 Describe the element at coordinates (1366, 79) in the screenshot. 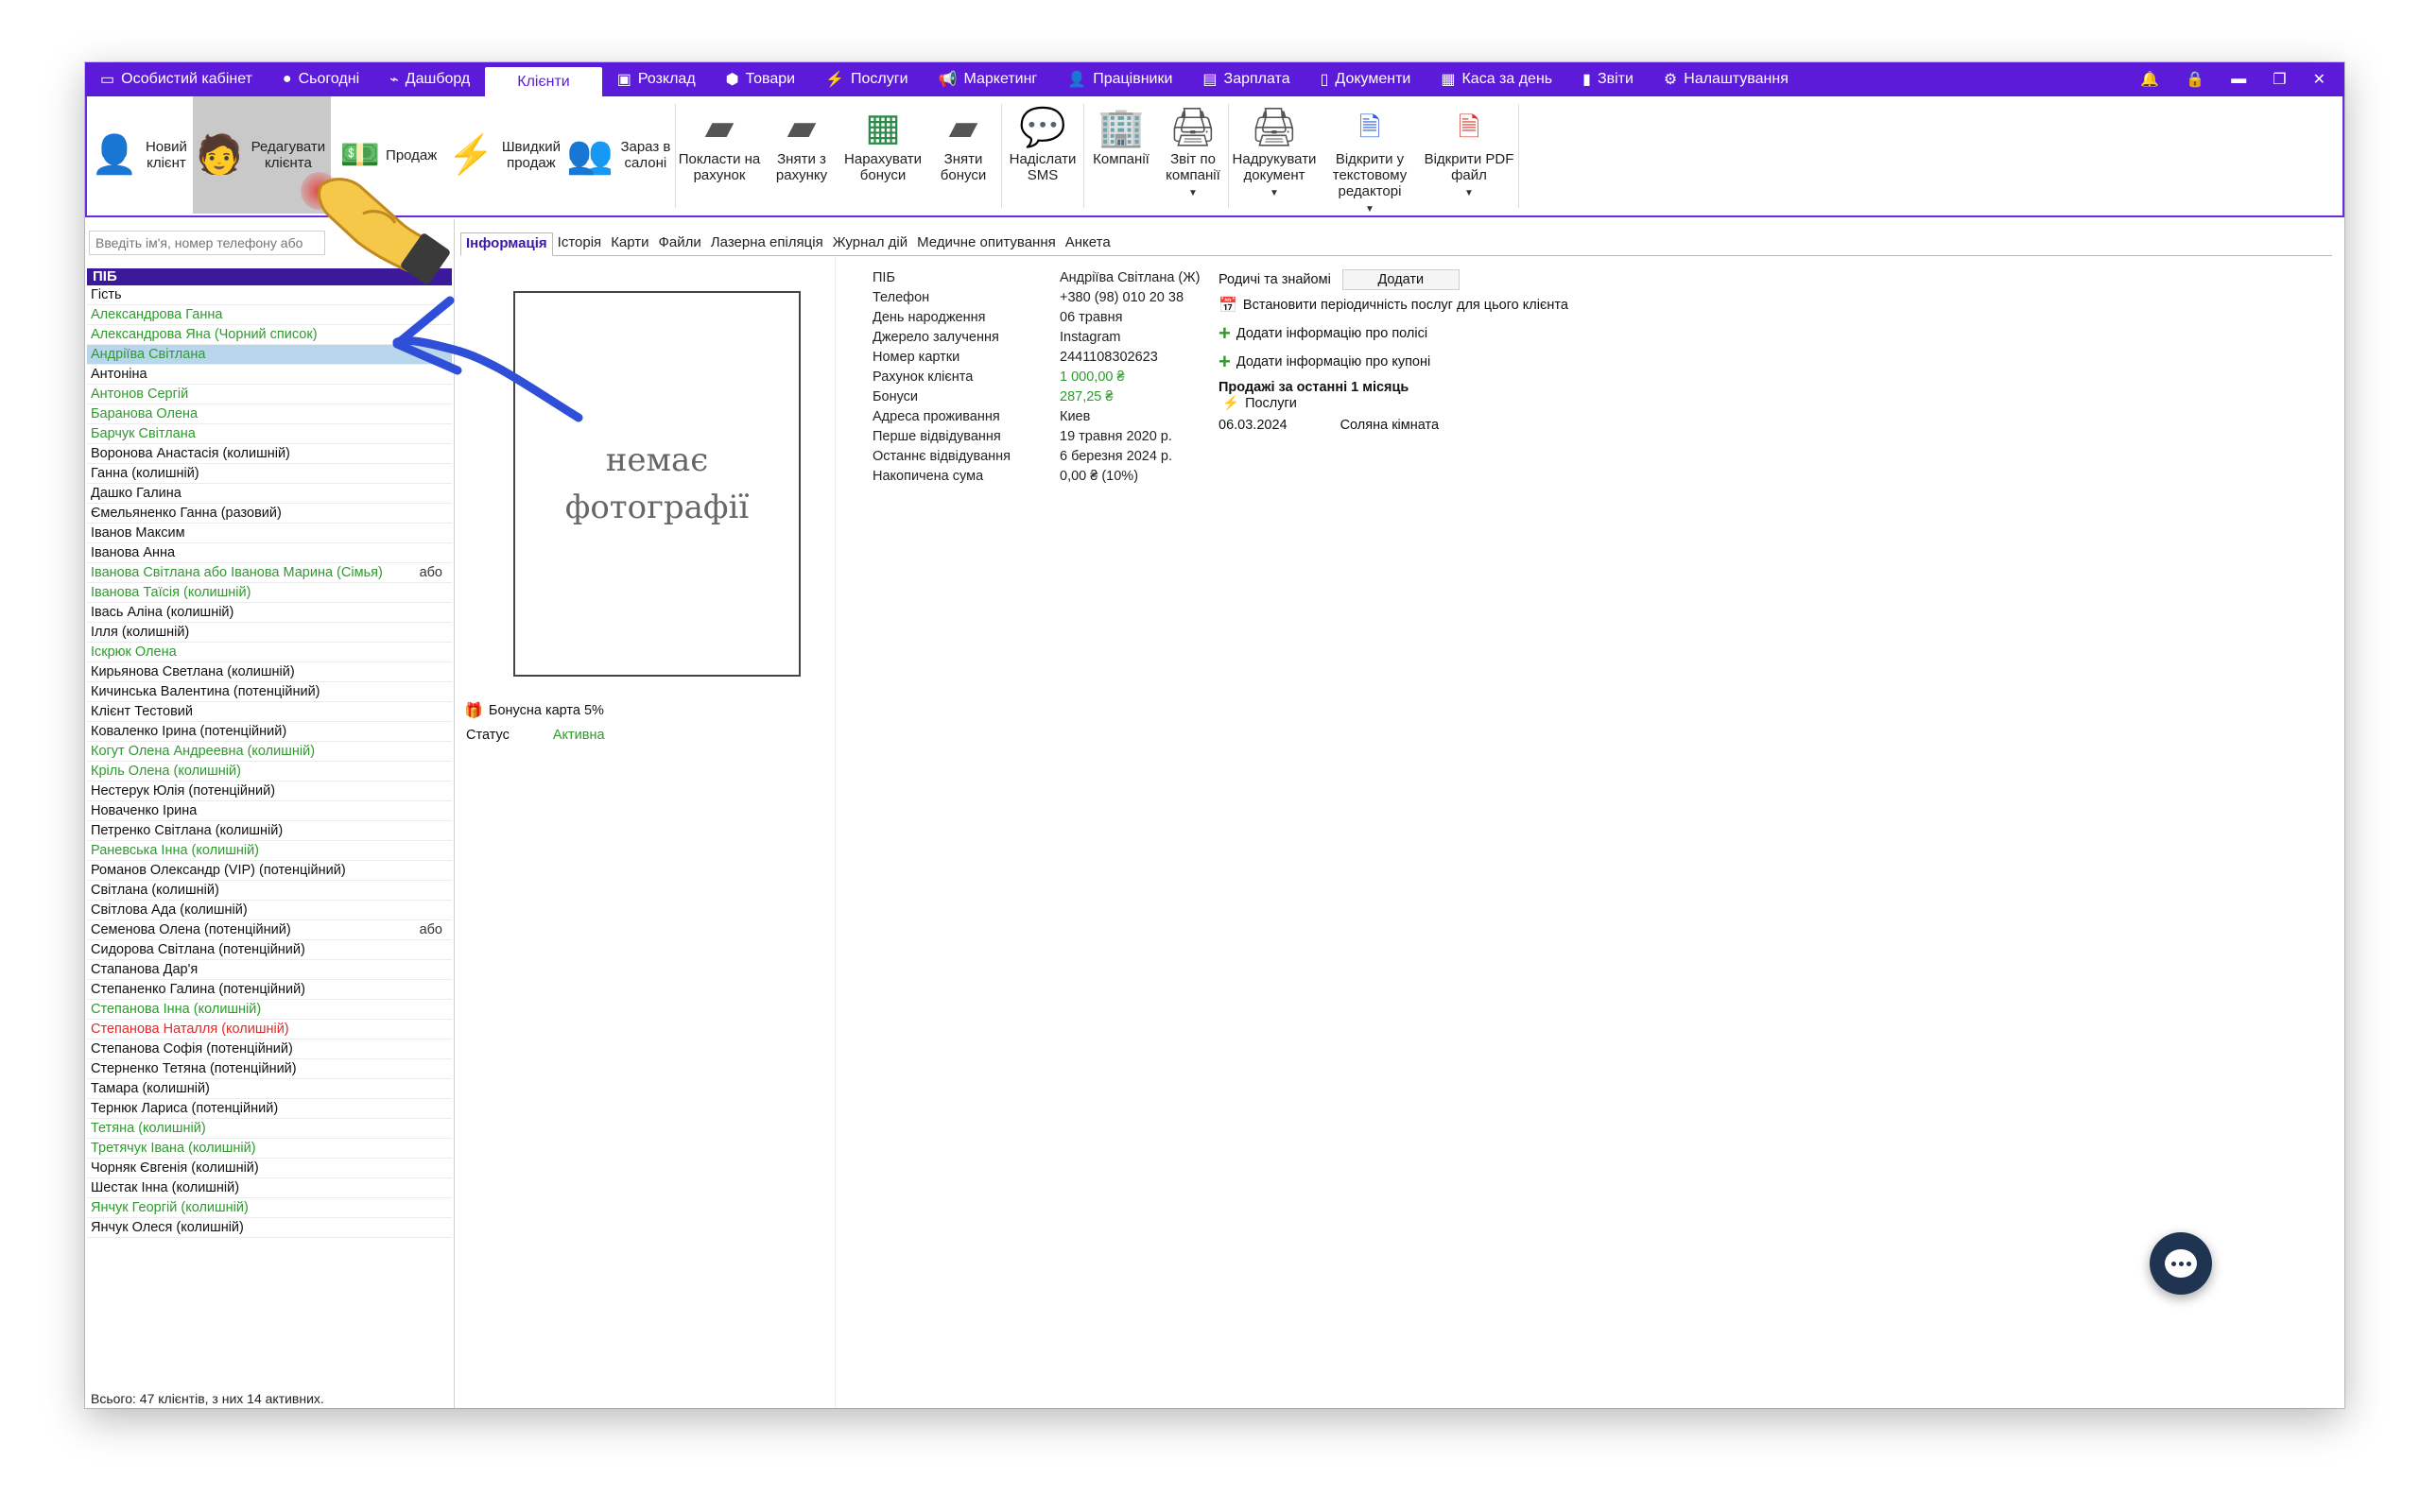

I see `menu-documents: ▯ Документи` at that location.